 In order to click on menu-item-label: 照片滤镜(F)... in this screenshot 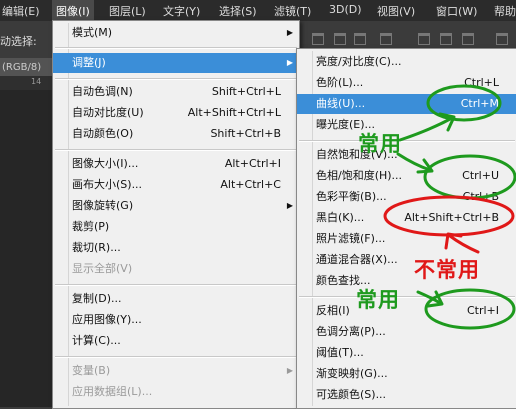, I will do `click(351, 238)`.